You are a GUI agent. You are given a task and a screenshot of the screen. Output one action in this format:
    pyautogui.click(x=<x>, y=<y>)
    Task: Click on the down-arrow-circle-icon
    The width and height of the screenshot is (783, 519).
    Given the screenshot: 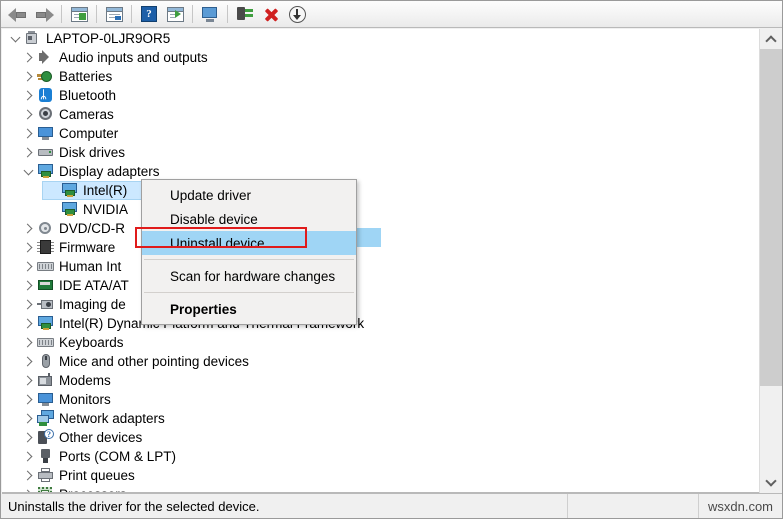 What is the action you would take?
    pyautogui.click(x=297, y=14)
    